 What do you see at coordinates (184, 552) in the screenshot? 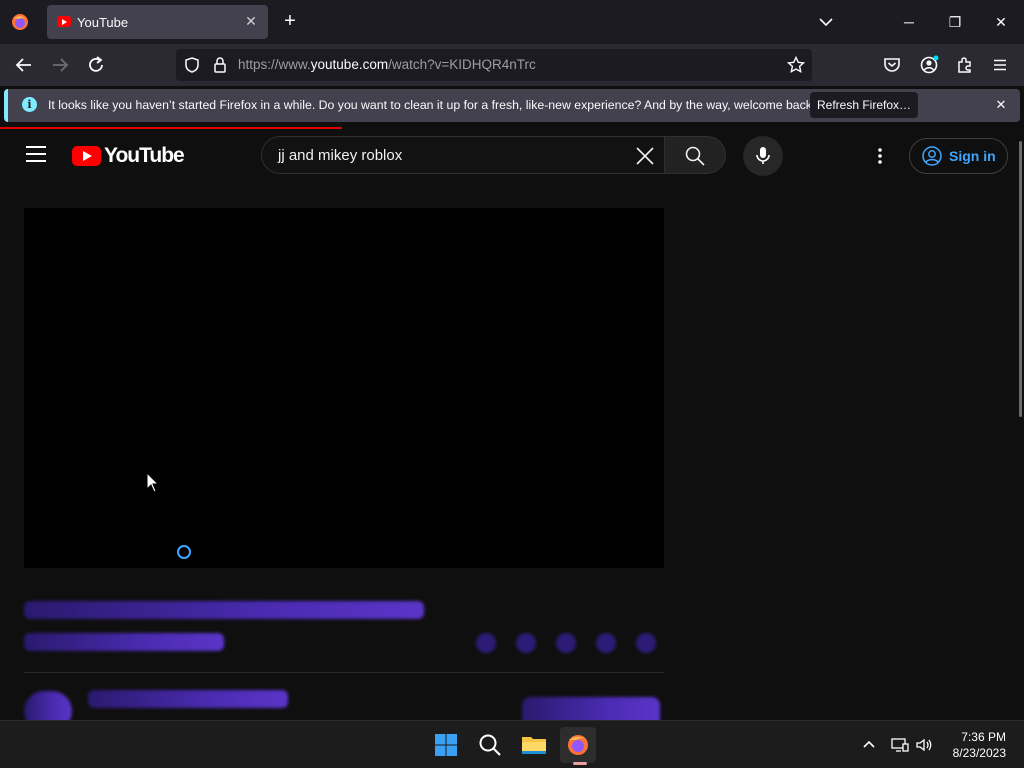
I see `loading-spinner-icon` at bounding box center [184, 552].